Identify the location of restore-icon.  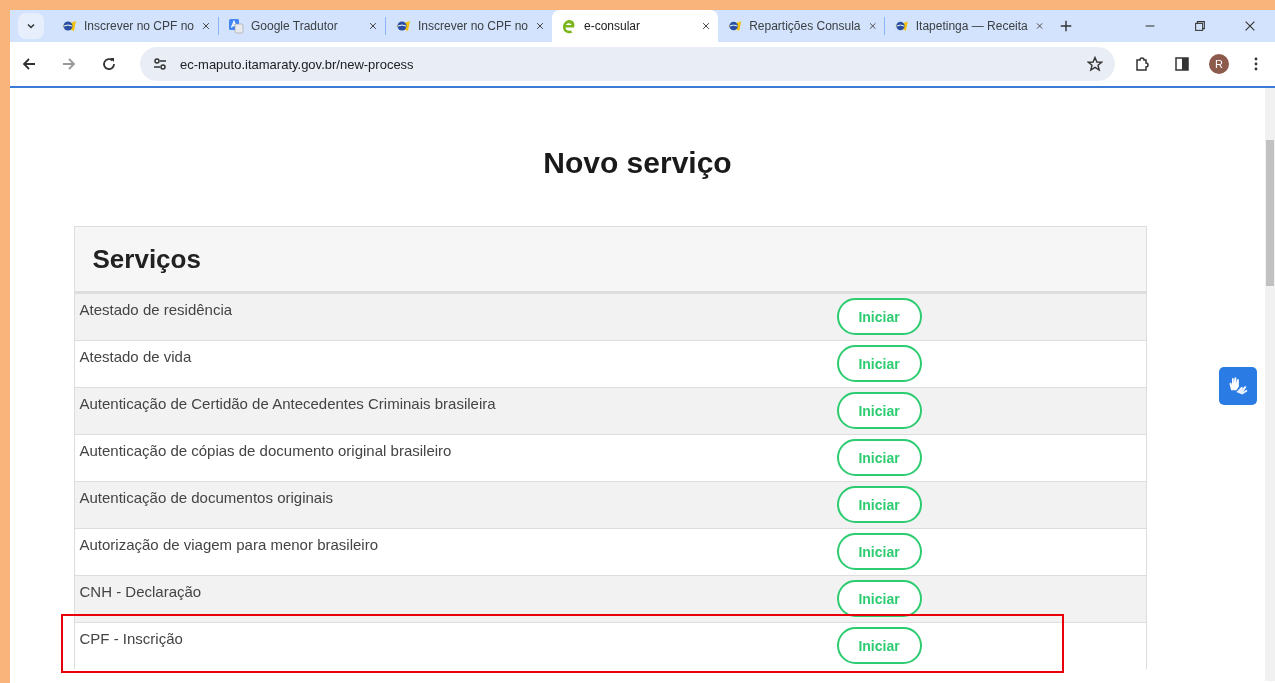
(1200, 26).